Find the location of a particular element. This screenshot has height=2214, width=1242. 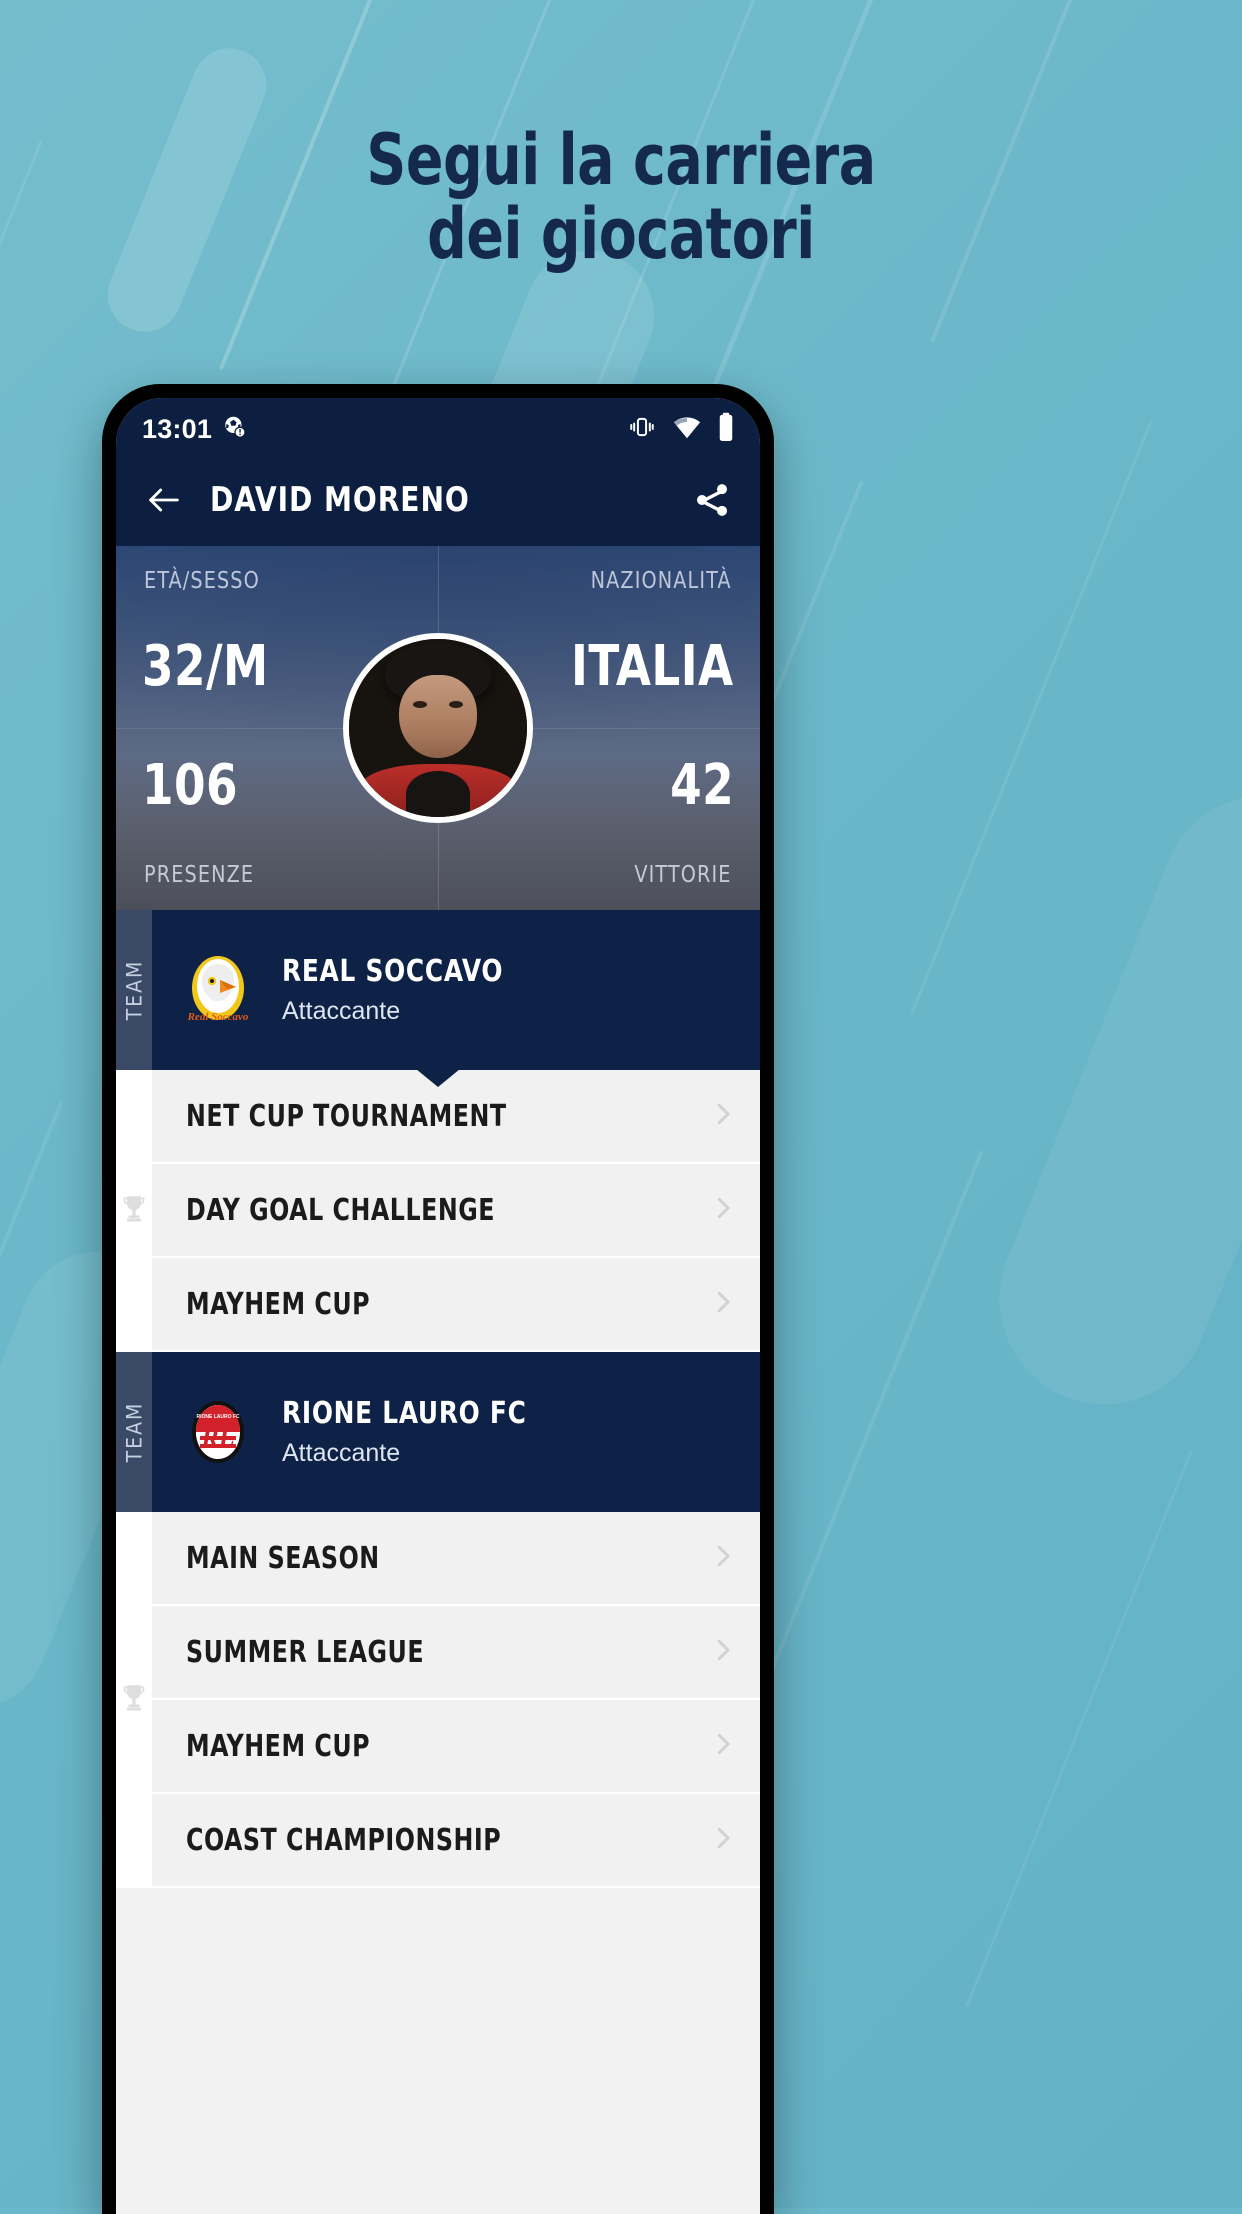

real-soccavo-eagle-crest-icon: Real Soccavo is located at coordinates (218, 990).